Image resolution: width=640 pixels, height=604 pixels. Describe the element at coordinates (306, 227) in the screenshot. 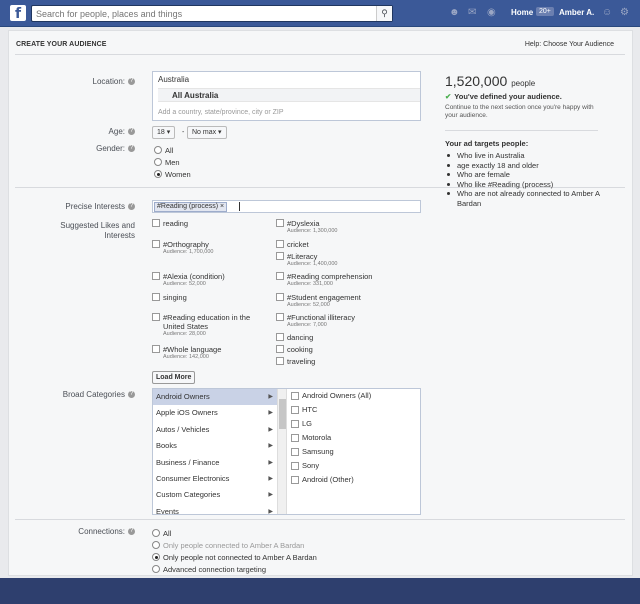

I see `suggested-item: #Dyslexia Audience: 1,300,000` at that location.